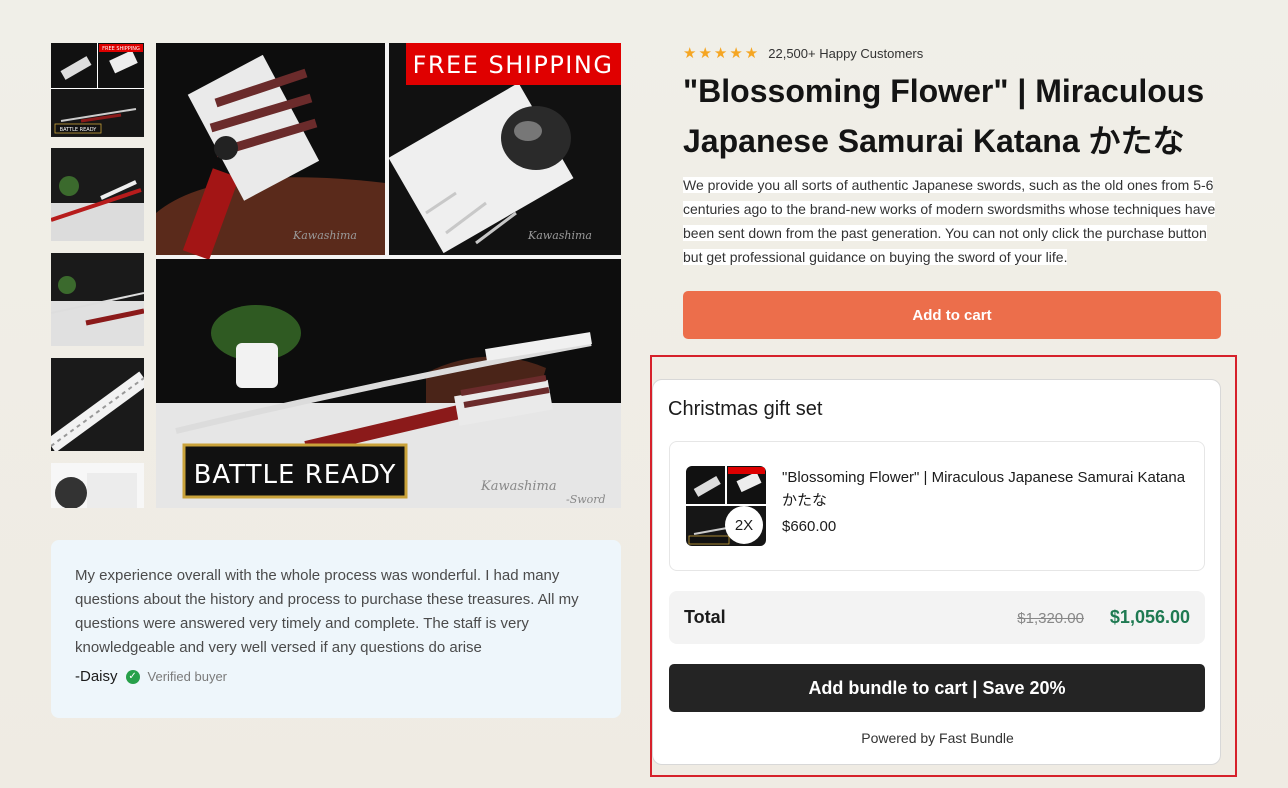  What do you see at coordinates (722, 53) in the screenshot?
I see `rating-stars-icon: ★★★★★` at bounding box center [722, 53].